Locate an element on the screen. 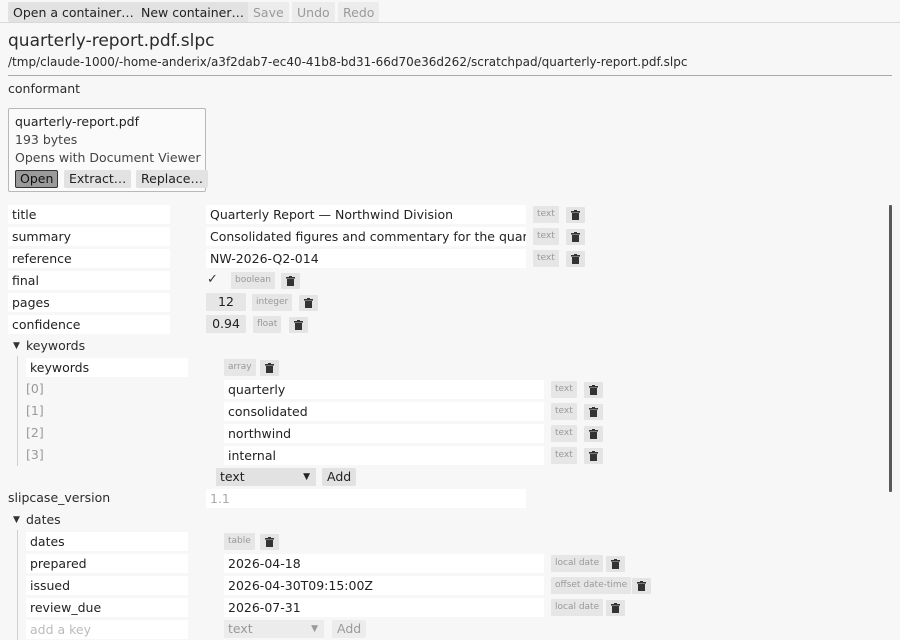 Image resolution: width=900 pixels, height=640 pixels. array-index: [0] is located at coordinates (35, 388).